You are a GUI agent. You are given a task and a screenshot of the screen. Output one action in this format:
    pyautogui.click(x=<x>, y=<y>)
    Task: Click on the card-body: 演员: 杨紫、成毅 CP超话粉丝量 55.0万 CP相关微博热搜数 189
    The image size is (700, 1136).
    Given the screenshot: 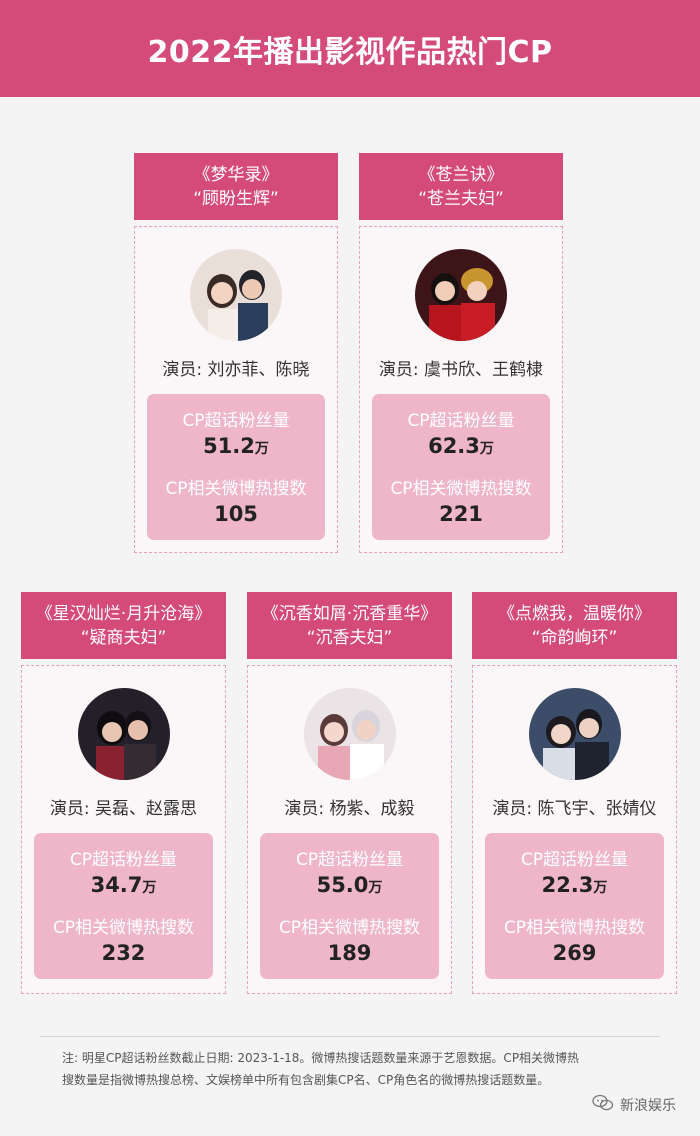 What is the action you would take?
    pyautogui.click(x=349, y=829)
    